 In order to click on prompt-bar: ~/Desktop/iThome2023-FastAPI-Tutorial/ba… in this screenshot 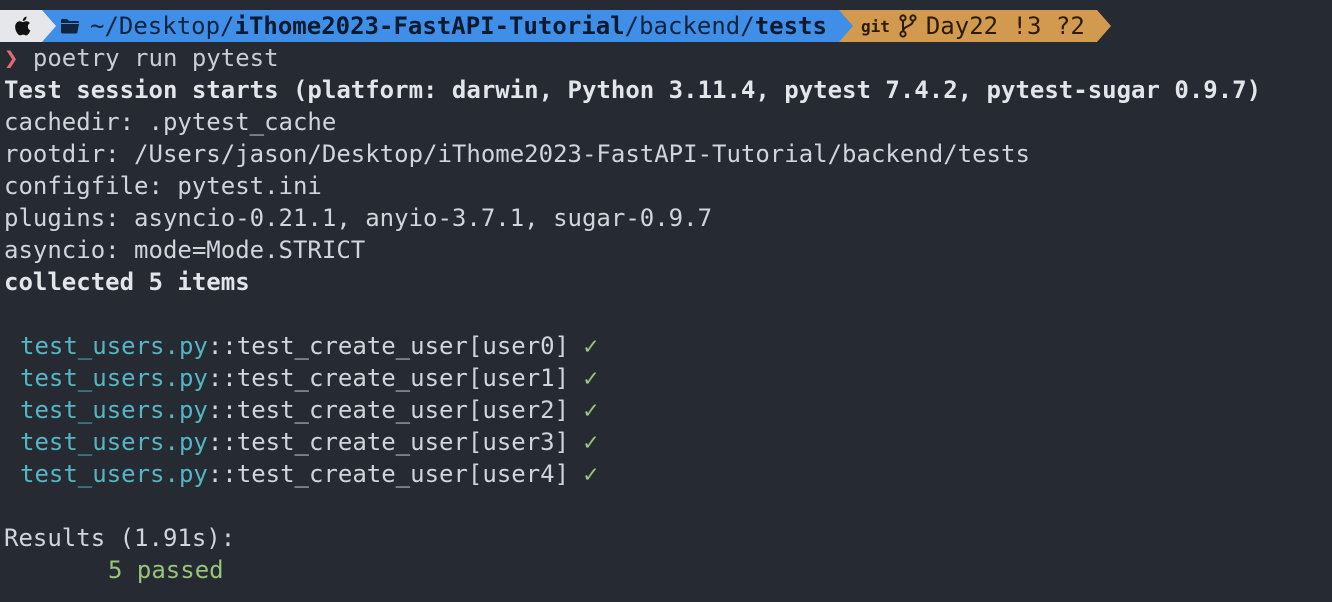, I will do `click(666, 26)`.